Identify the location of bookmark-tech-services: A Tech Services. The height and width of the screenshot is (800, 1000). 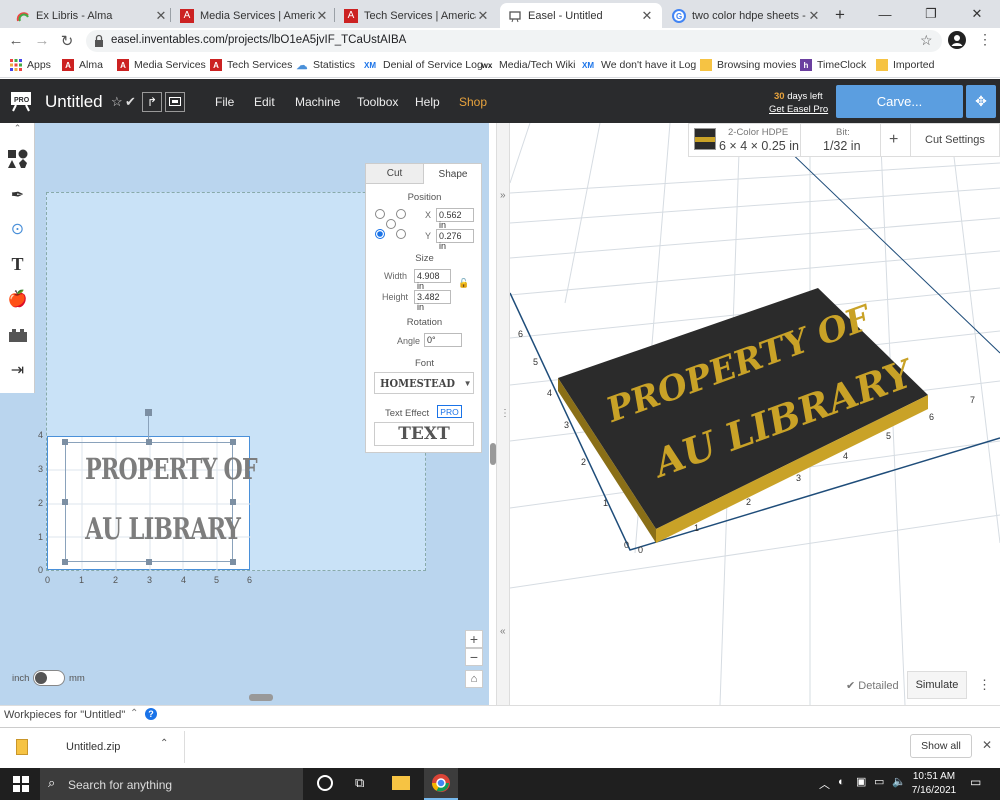
(251, 65).